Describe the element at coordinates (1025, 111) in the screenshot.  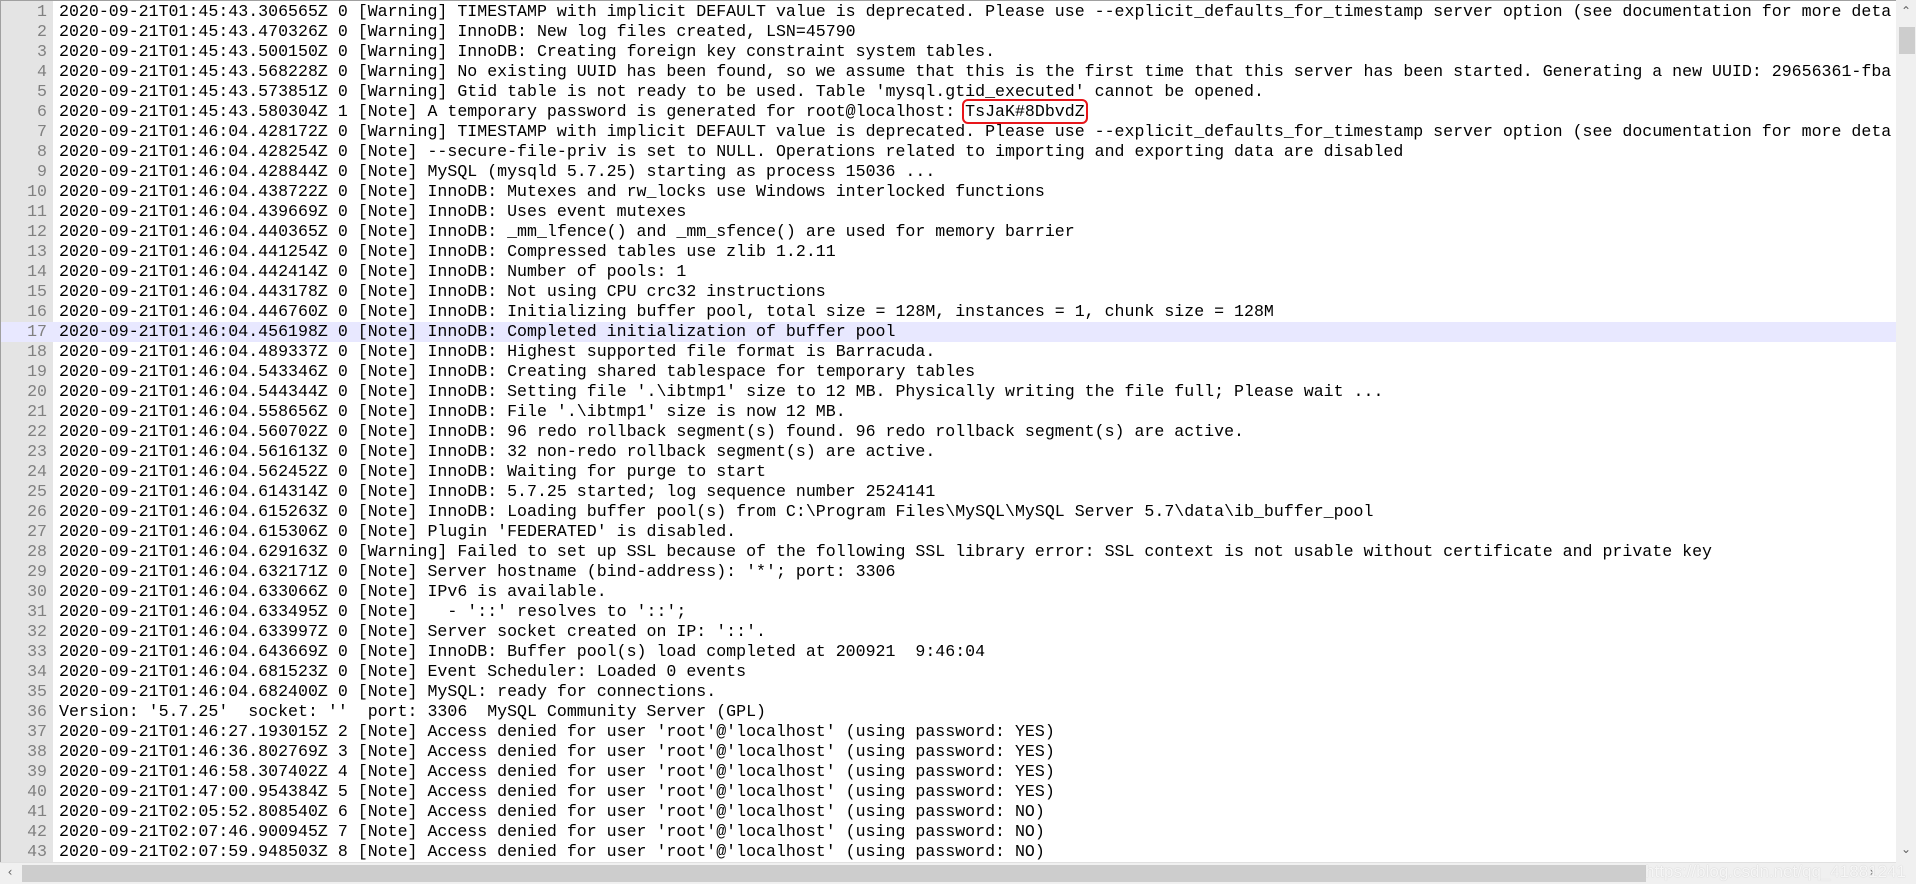
I see `temporary-password-highlight: TsJaK#8DbvdZ` at that location.